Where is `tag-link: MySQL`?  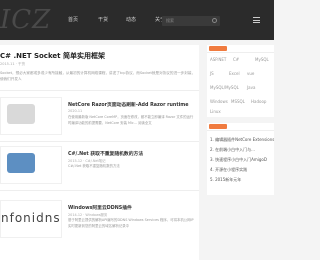
tag-link: MySQL is located at coordinates (262, 59).